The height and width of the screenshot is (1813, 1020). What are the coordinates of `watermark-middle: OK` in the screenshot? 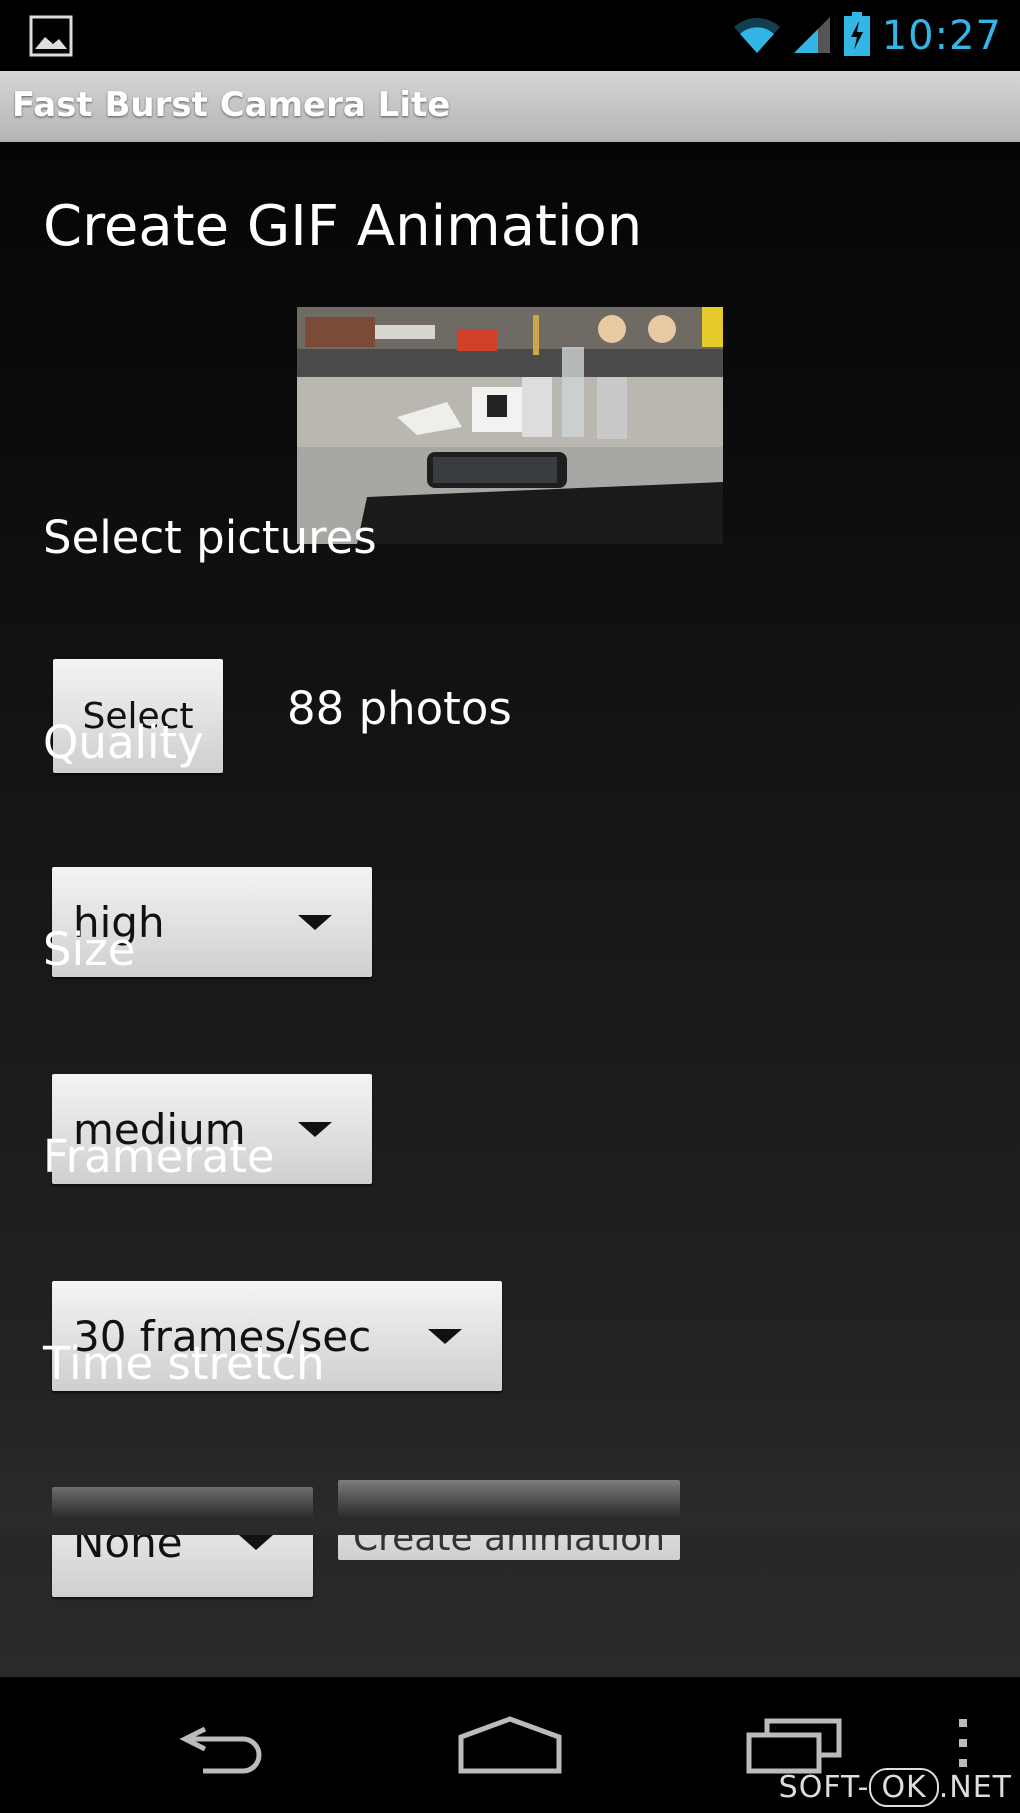 It's located at (904, 1787).